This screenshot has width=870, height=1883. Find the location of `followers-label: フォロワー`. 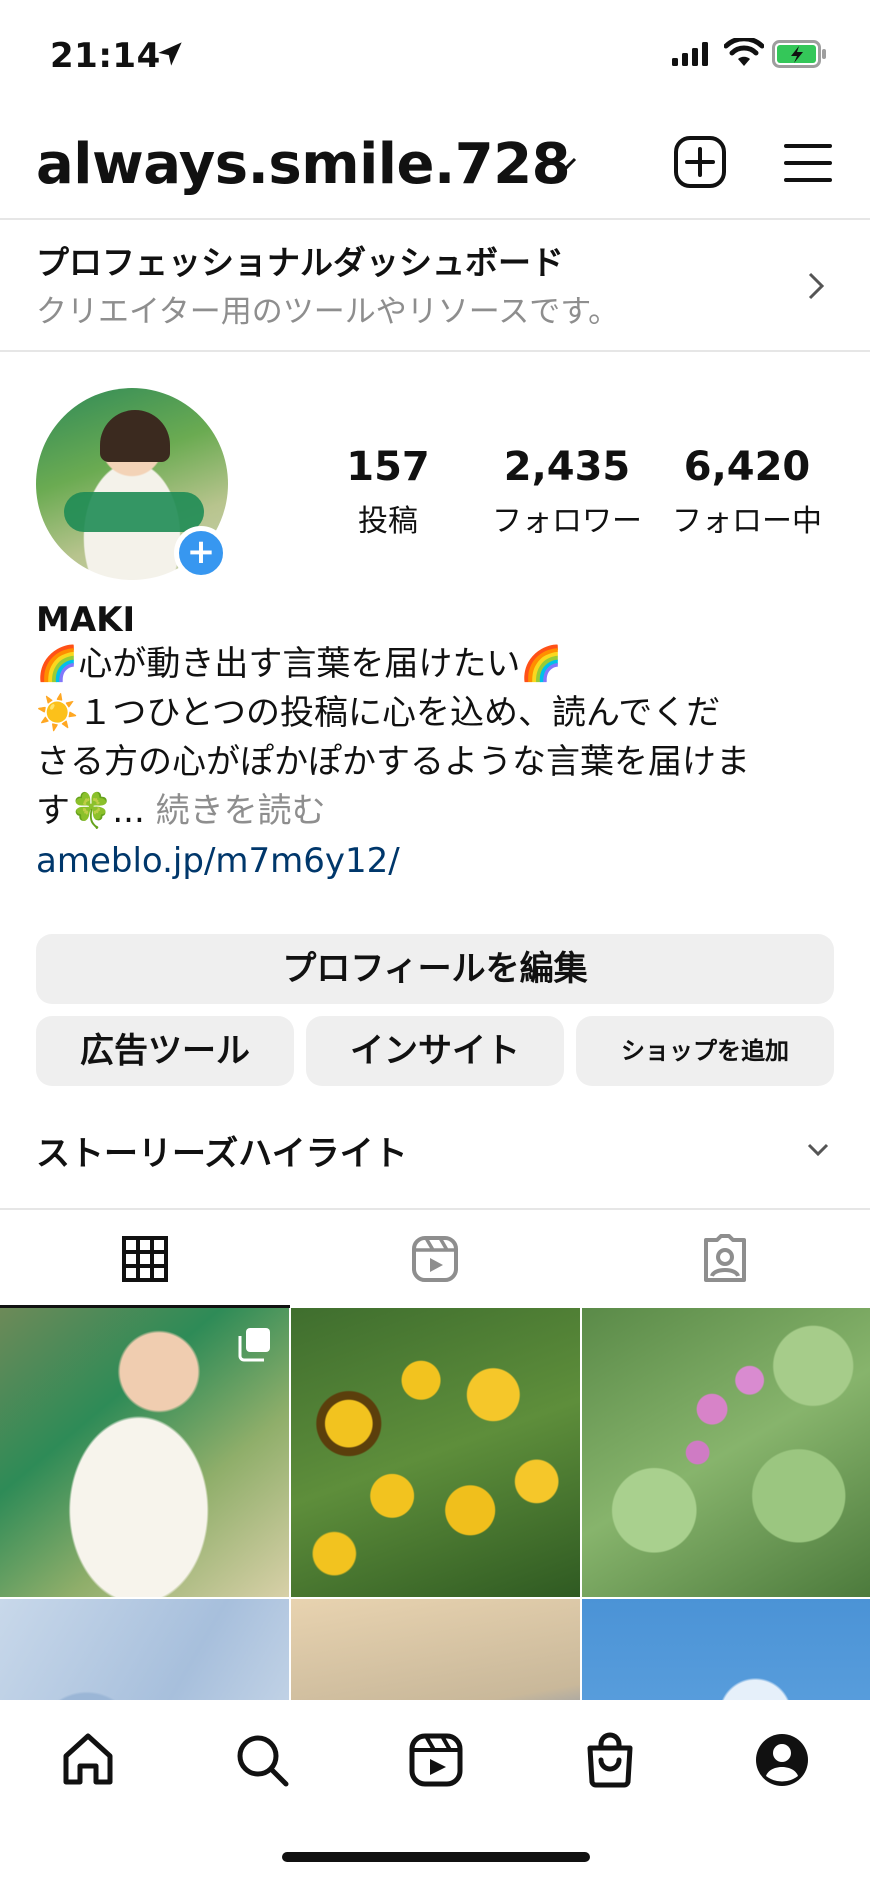

followers-label: フォロワー is located at coordinates (567, 521).